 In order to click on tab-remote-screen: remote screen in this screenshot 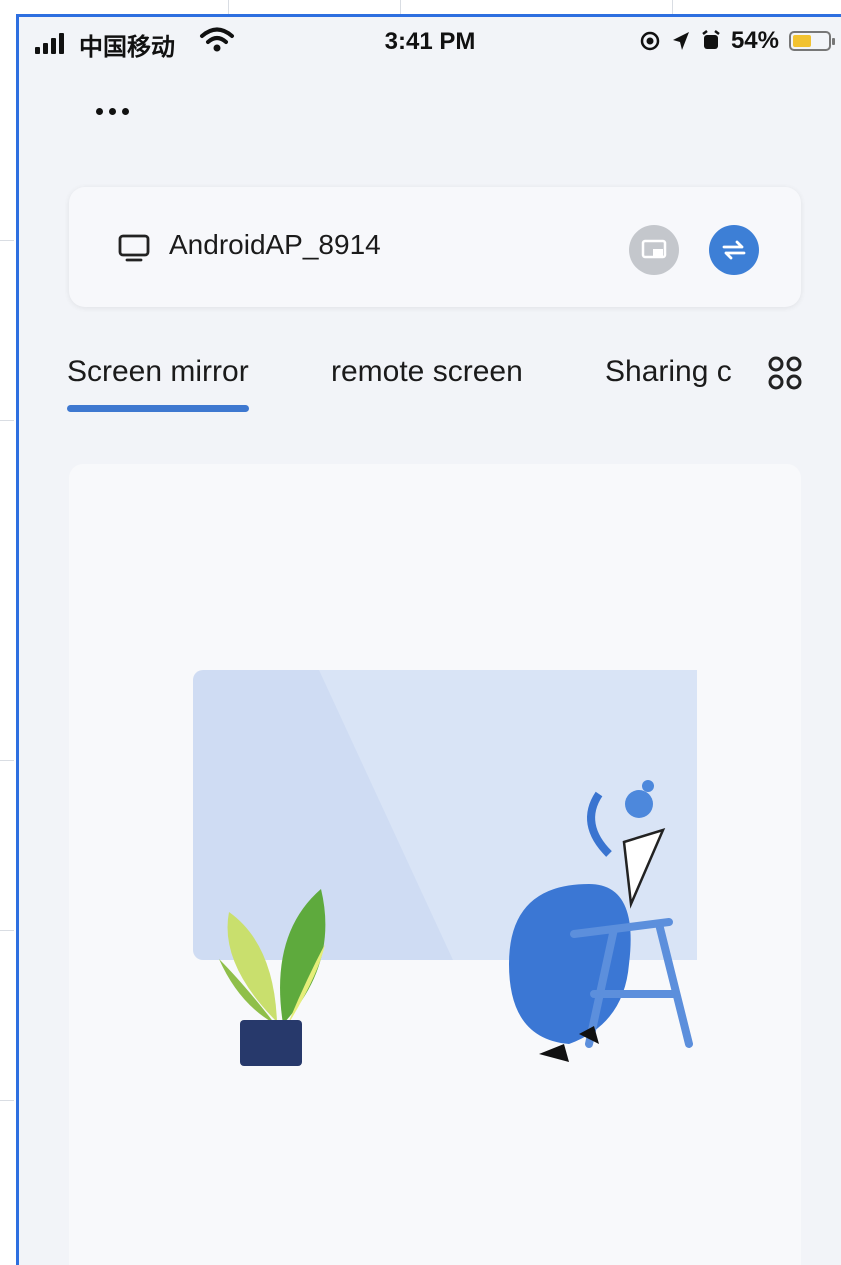, I will do `click(427, 372)`.